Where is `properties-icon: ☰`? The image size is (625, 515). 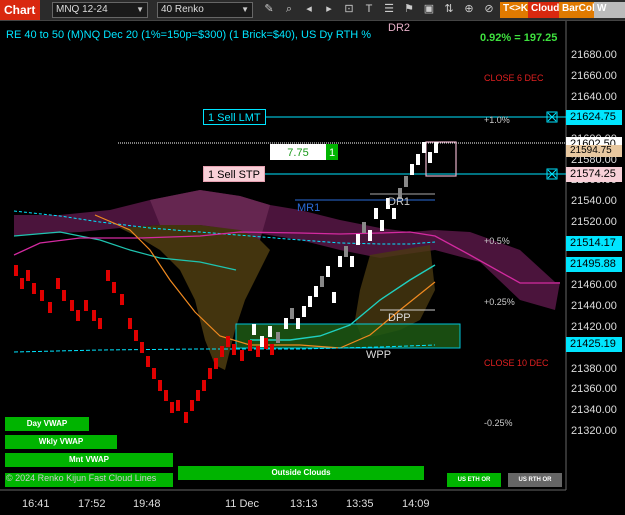
properties-icon: ☰ is located at coordinates (389, 10).